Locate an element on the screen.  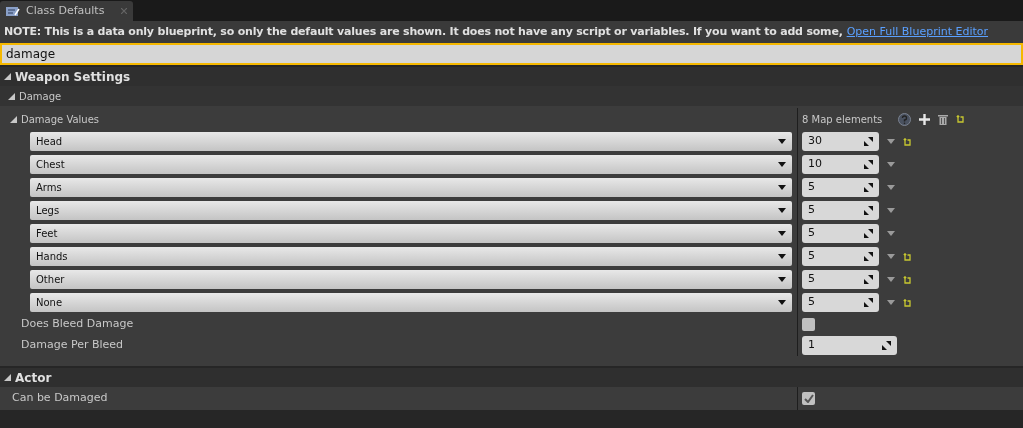
search-field: damage is located at coordinates (511, 54).